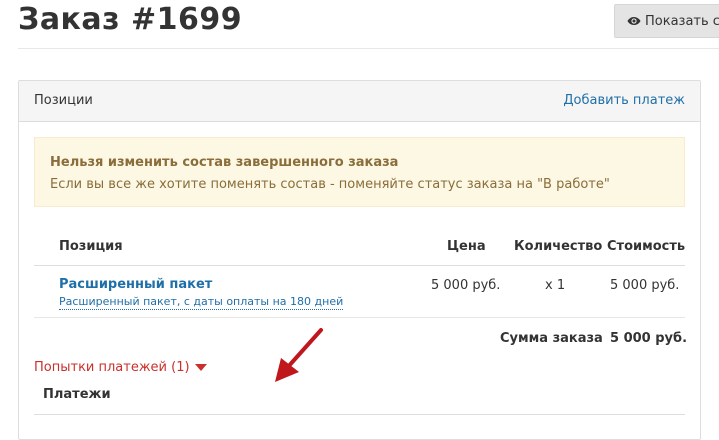 The width and height of the screenshot is (719, 440). What do you see at coordinates (645, 285) in the screenshot?
I see `item-cost: 5 000 руб.` at bounding box center [645, 285].